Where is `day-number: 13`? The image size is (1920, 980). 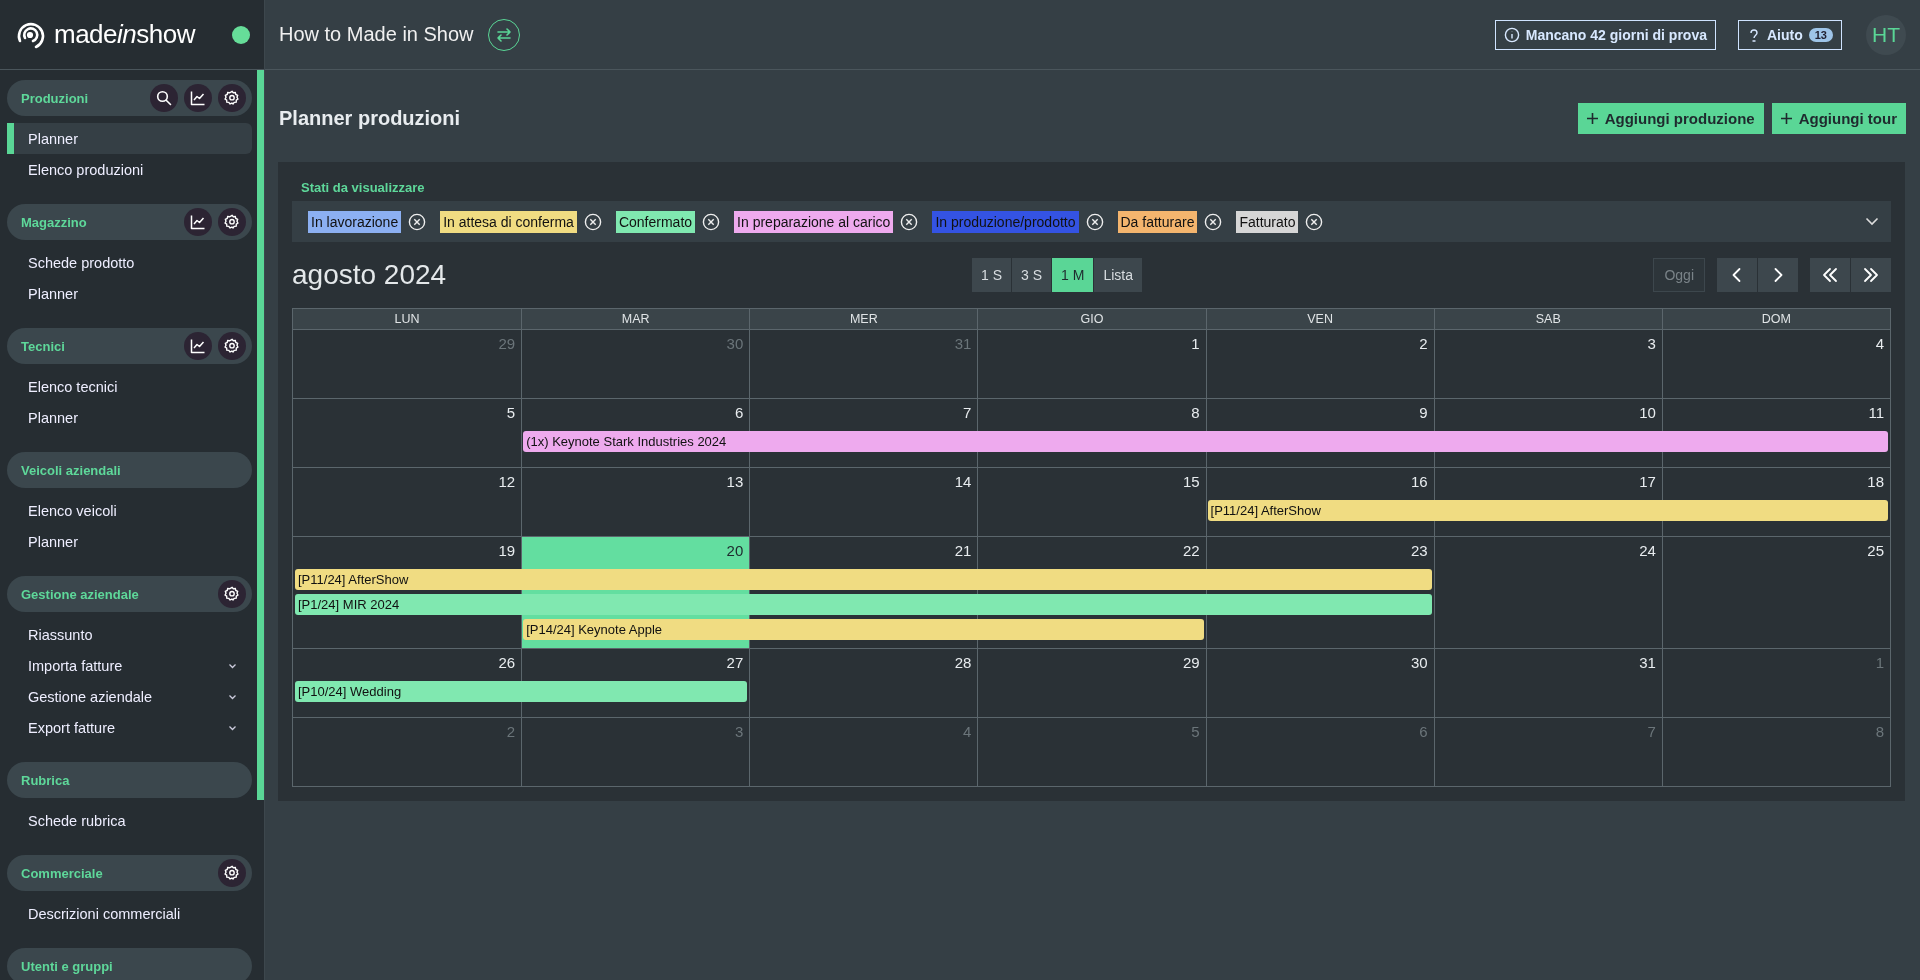
day-number: 13 is located at coordinates (735, 482).